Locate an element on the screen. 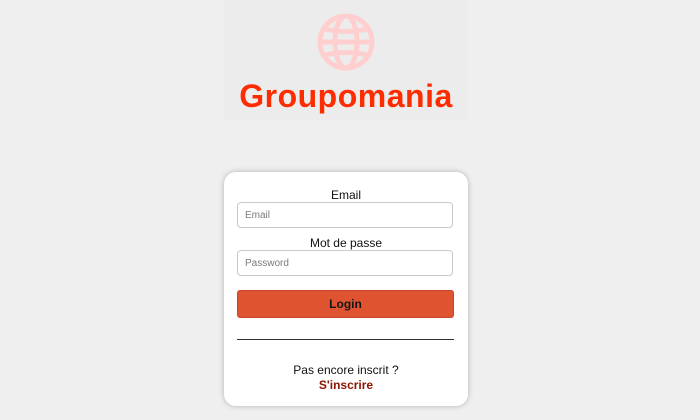 This screenshot has width=700, height=420. email-label: Email is located at coordinates (345, 195).